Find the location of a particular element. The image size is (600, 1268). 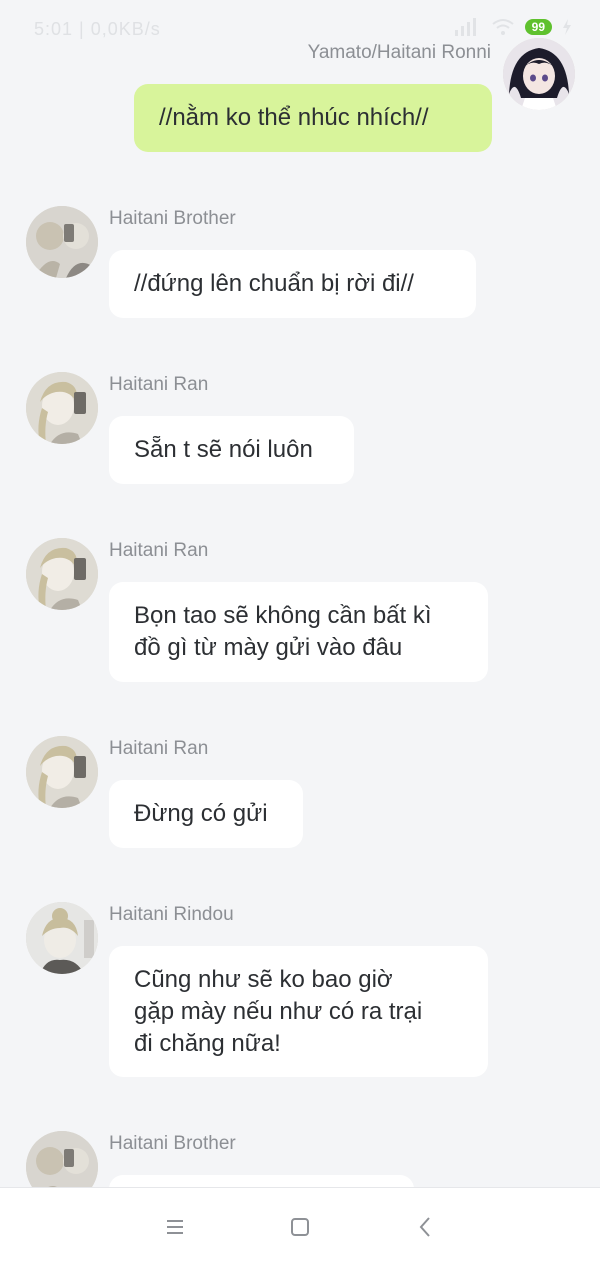

wifi-icon is located at coordinates (503, 27).